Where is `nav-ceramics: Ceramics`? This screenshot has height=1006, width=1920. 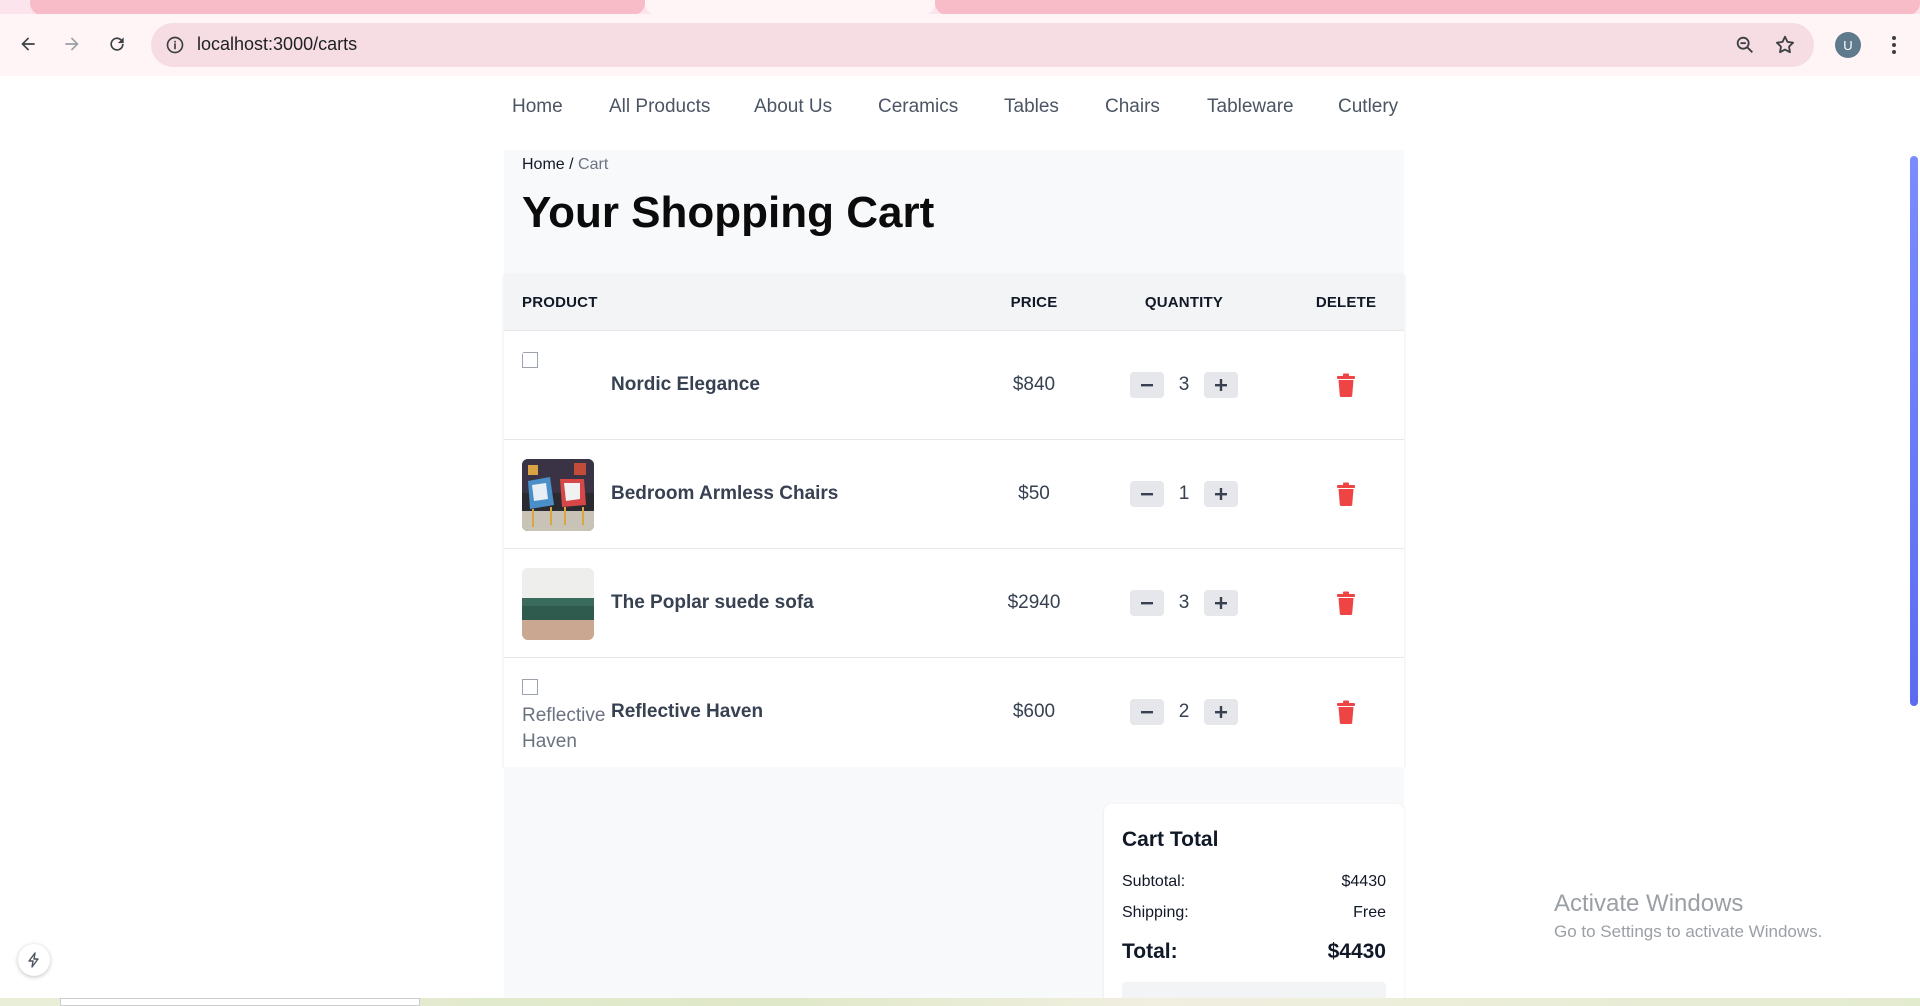
nav-ceramics: Ceramics is located at coordinates (918, 107).